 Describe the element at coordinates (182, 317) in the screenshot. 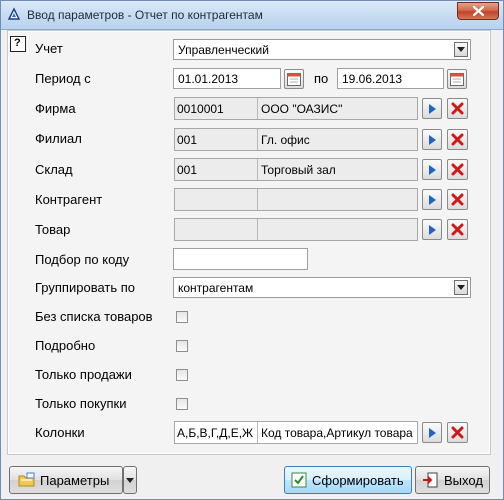

I see `bez-spiska-checkbox` at that location.